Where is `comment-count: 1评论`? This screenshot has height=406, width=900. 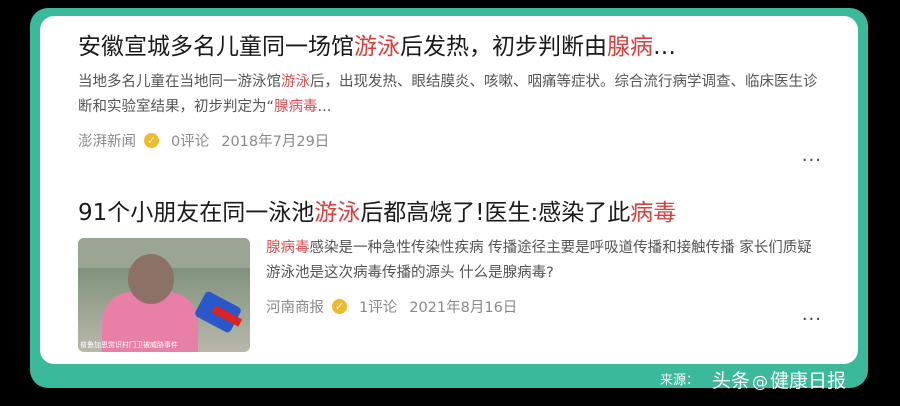 comment-count: 1评论 is located at coordinates (378, 306).